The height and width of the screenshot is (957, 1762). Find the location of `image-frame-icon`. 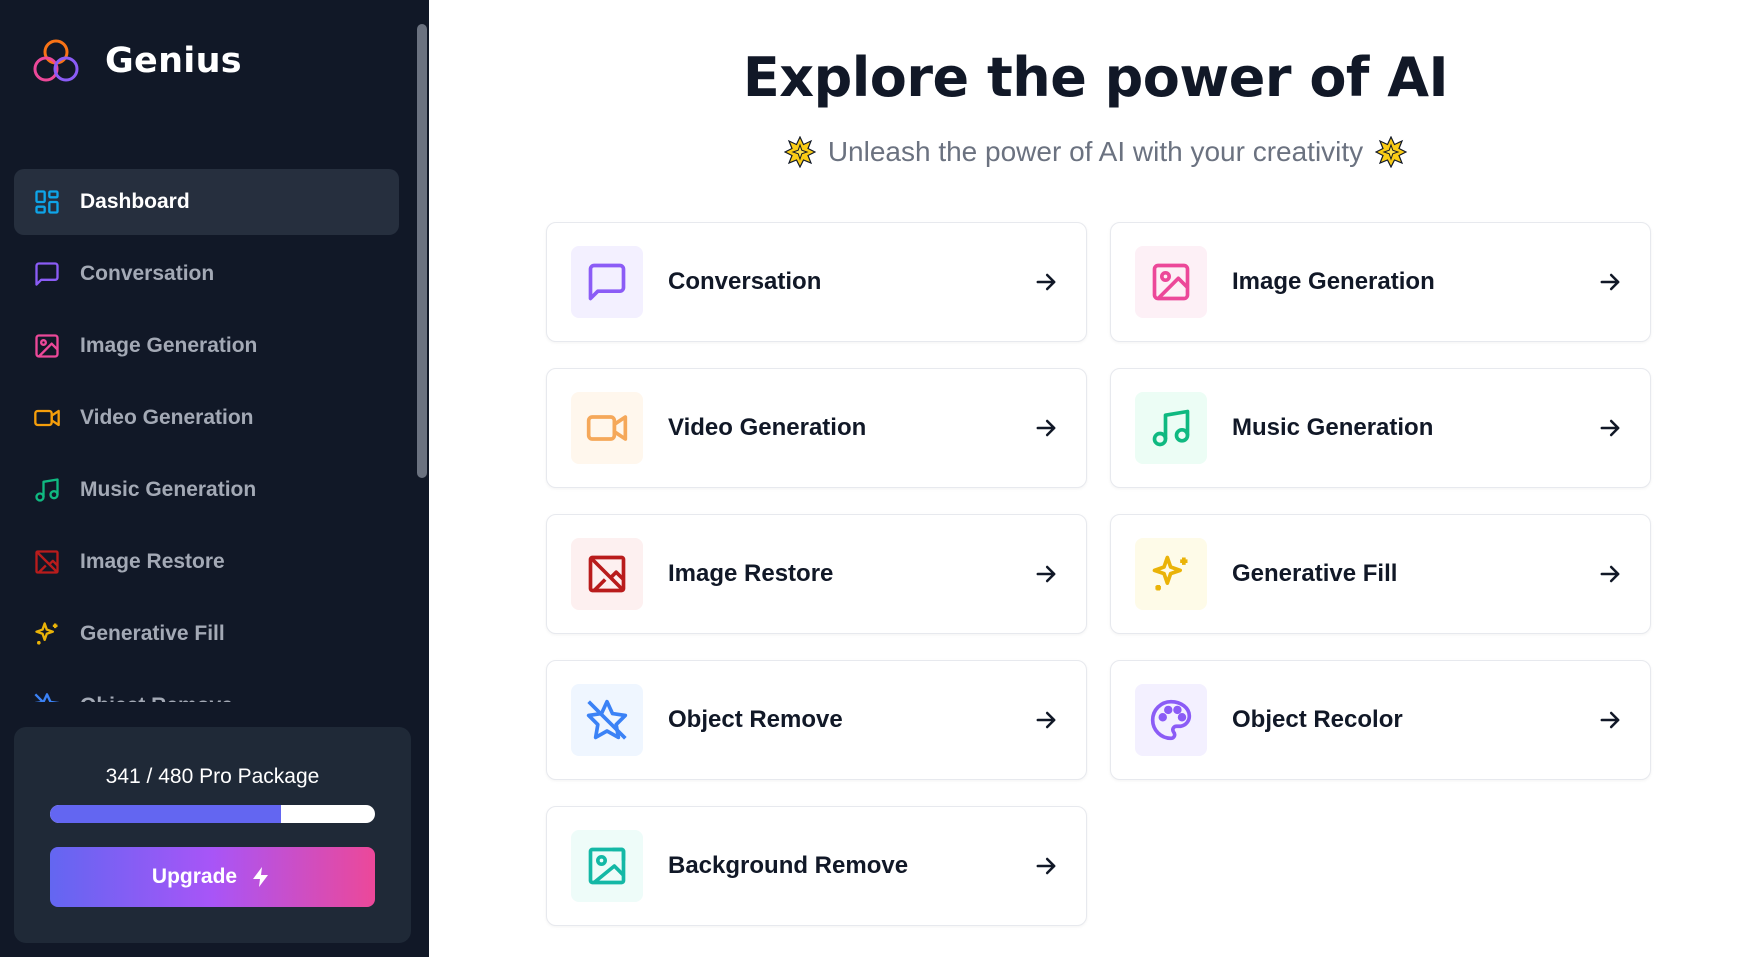

image-frame-icon is located at coordinates (607, 866).